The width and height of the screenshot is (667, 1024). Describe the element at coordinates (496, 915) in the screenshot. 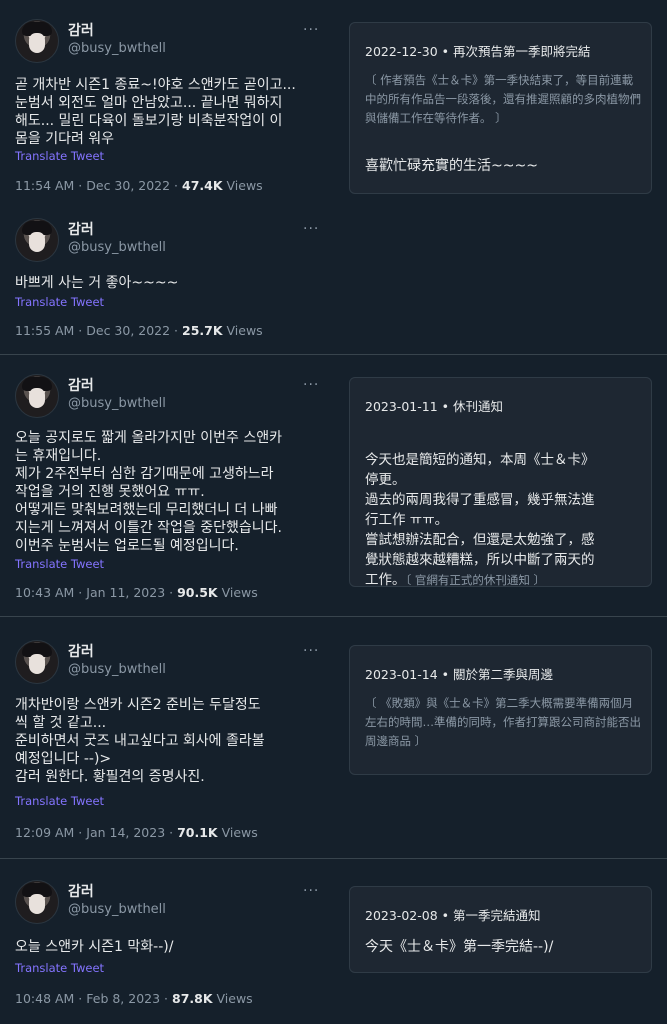

I see `card-title: 第一季完結通知` at that location.